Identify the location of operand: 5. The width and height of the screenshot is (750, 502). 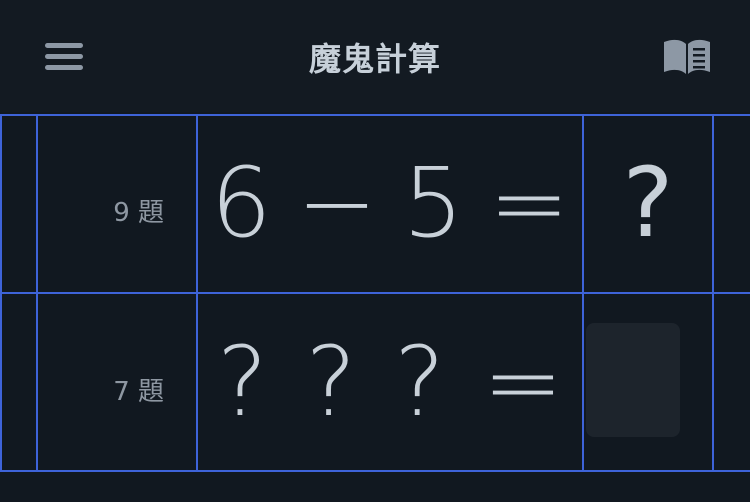
(433, 203).